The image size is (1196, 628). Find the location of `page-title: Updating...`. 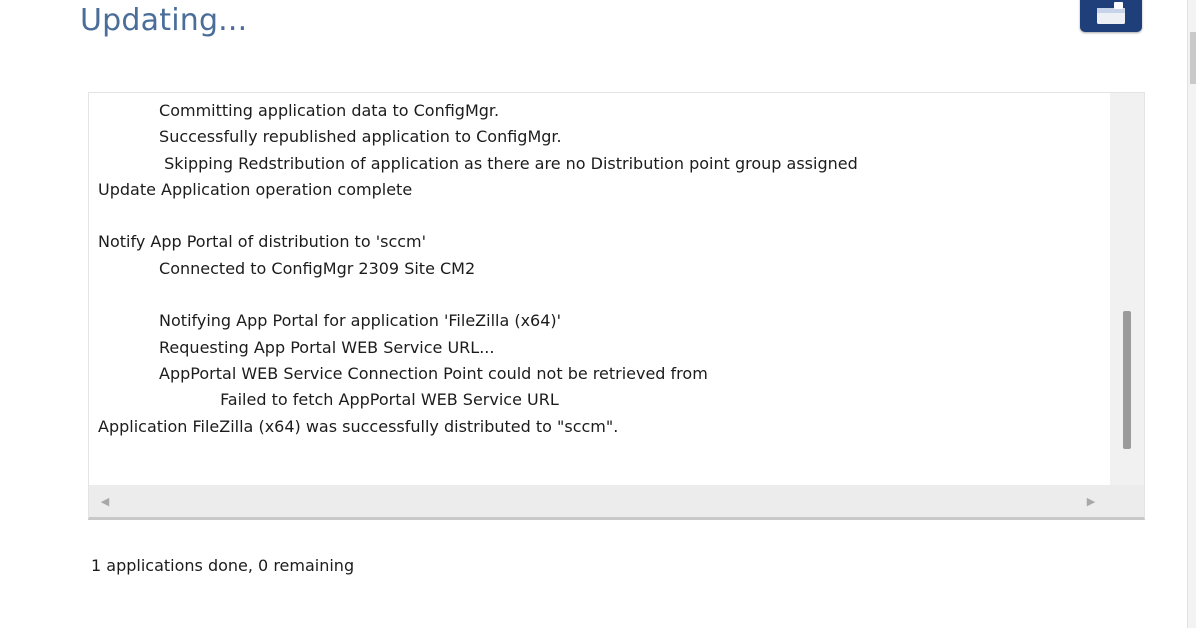

page-title: Updating... is located at coordinates (164, 20).